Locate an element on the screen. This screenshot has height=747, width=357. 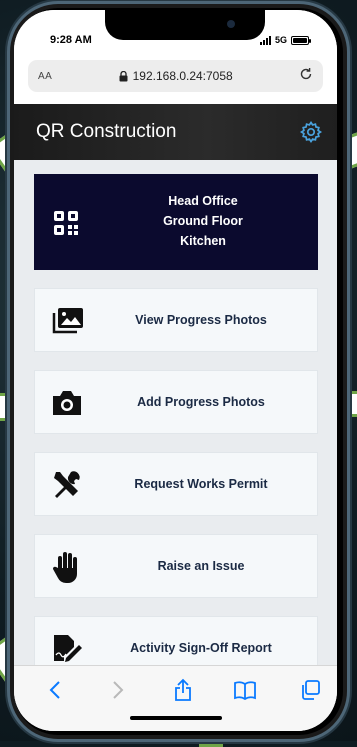
hand-stop-icon is located at coordinates (67, 567).